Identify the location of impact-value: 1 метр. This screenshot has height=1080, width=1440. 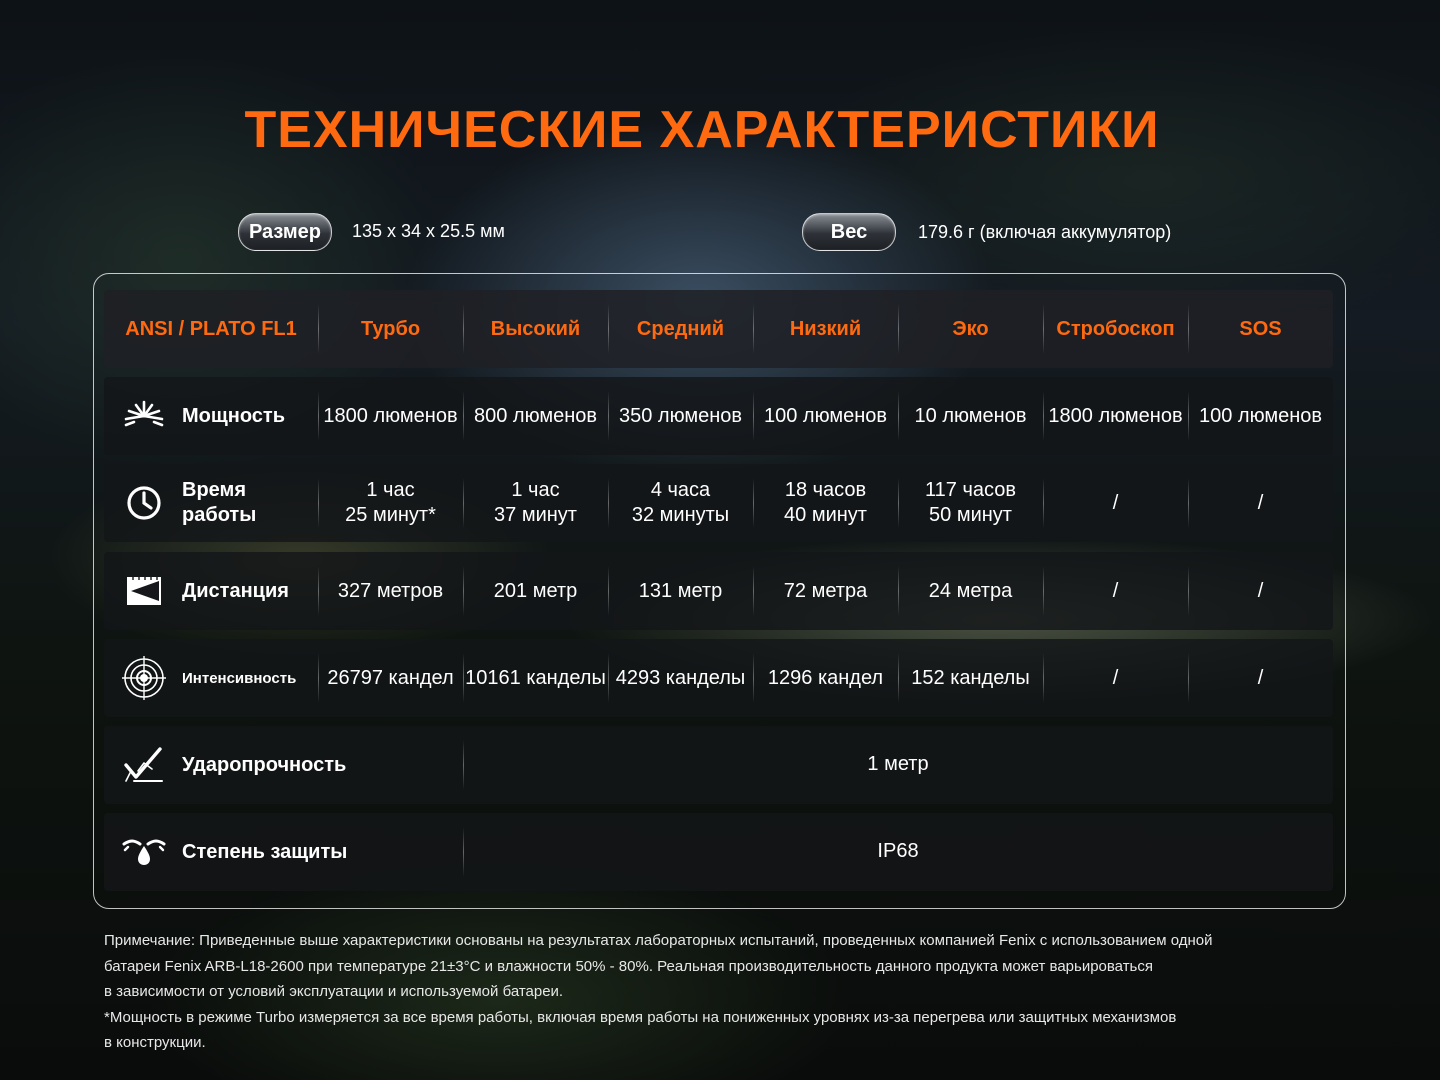
(898, 765).